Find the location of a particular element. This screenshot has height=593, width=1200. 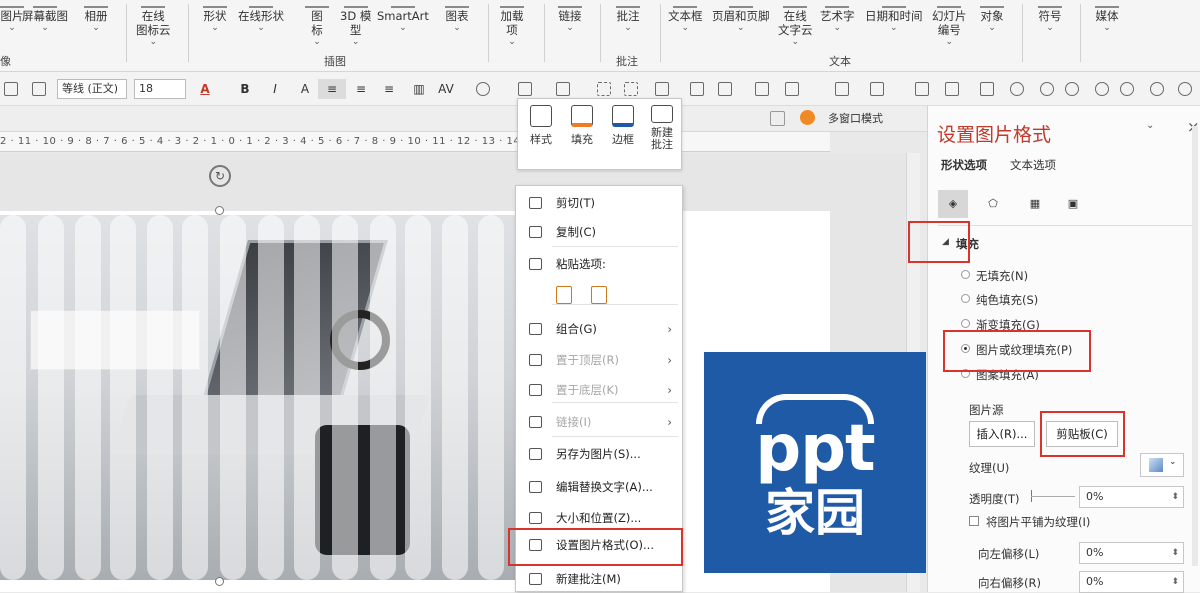

bold-button: B is located at coordinates (245, 89).